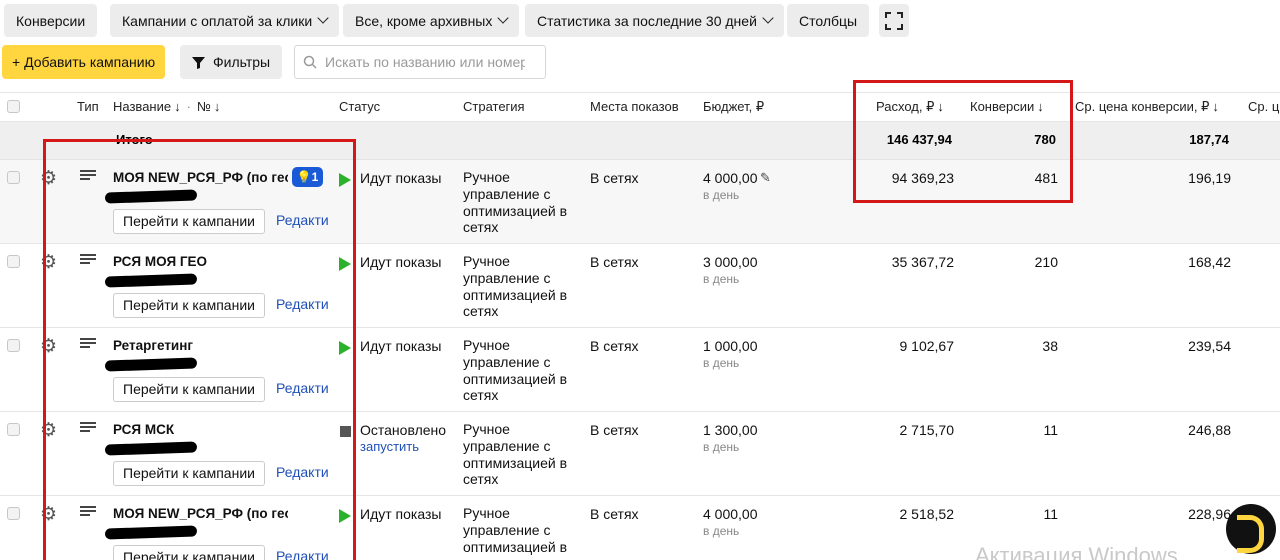 This screenshot has width=1280, height=560. Describe the element at coordinates (927, 514) in the screenshot. I see `campaign-spend: 2 518,52` at that location.